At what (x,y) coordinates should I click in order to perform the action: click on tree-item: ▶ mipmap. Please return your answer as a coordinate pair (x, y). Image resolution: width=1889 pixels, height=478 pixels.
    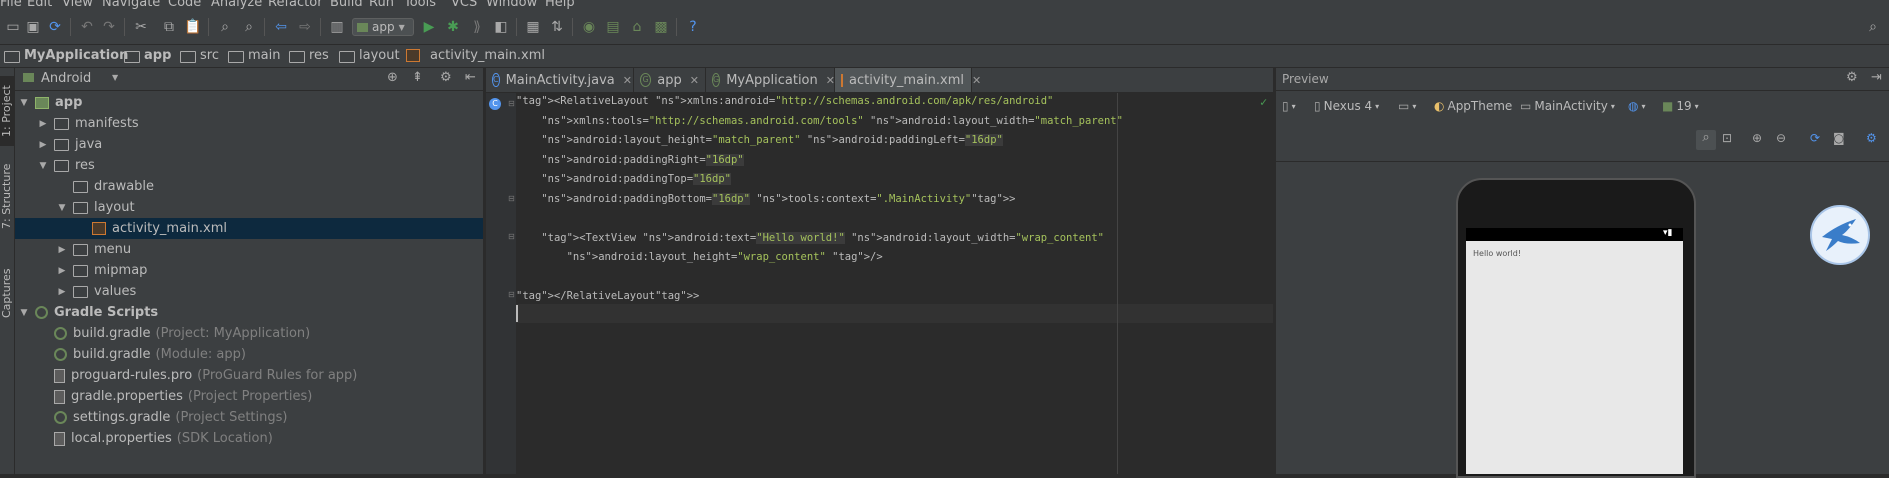
    Looking at the image, I should click on (249, 270).